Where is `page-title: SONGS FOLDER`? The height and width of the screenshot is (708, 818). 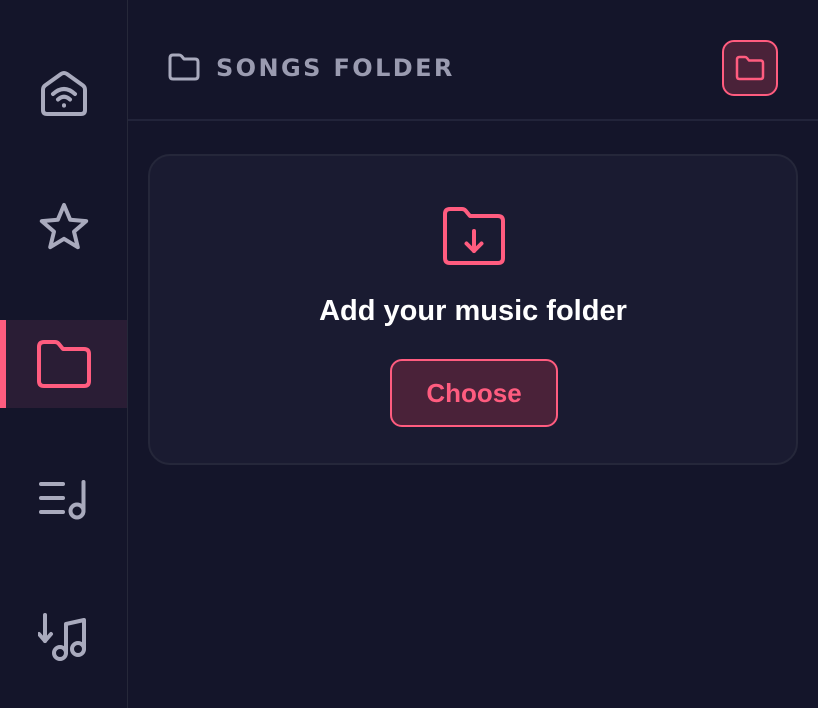
page-title: SONGS FOLDER is located at coordinates (335, 68).